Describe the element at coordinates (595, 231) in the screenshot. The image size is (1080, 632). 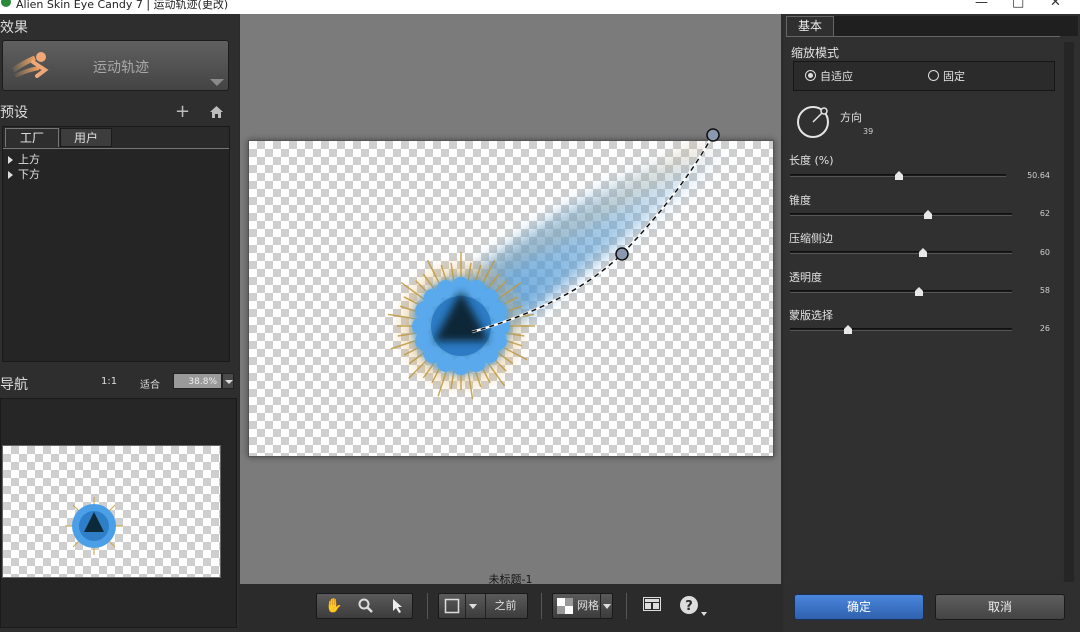
I see `motion-path-overlay` at that location.